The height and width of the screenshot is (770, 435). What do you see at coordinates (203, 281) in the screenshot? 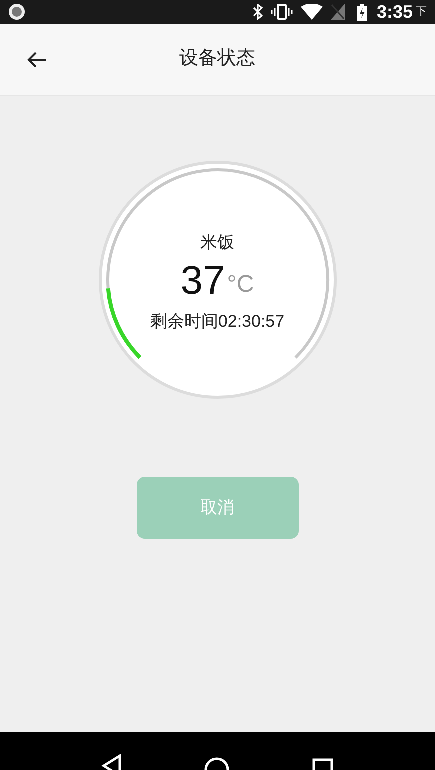
I see `temperature-value: 37` at bounding box center [203, 281].